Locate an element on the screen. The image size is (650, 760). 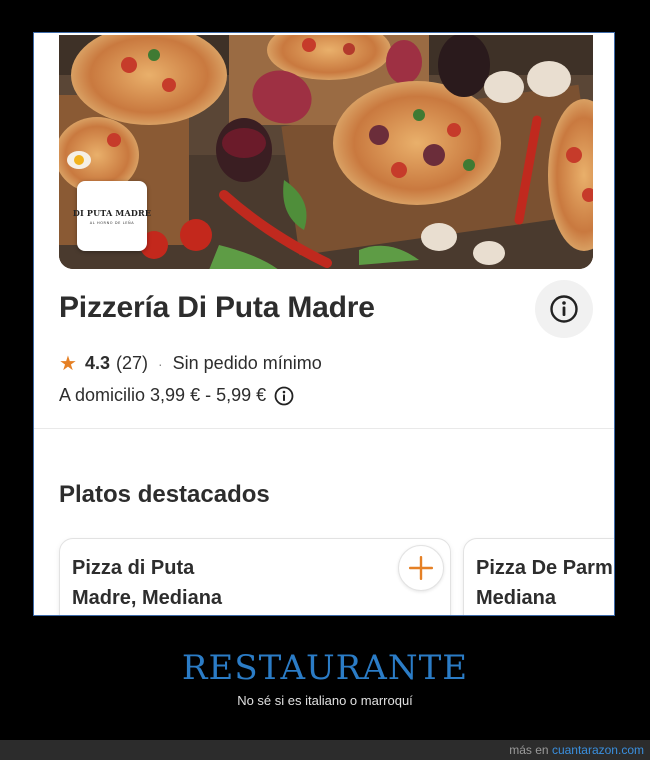
rating-row: ★ 4.3 (27) · Sin pedido mínimo is located at coordinates (190, 363).